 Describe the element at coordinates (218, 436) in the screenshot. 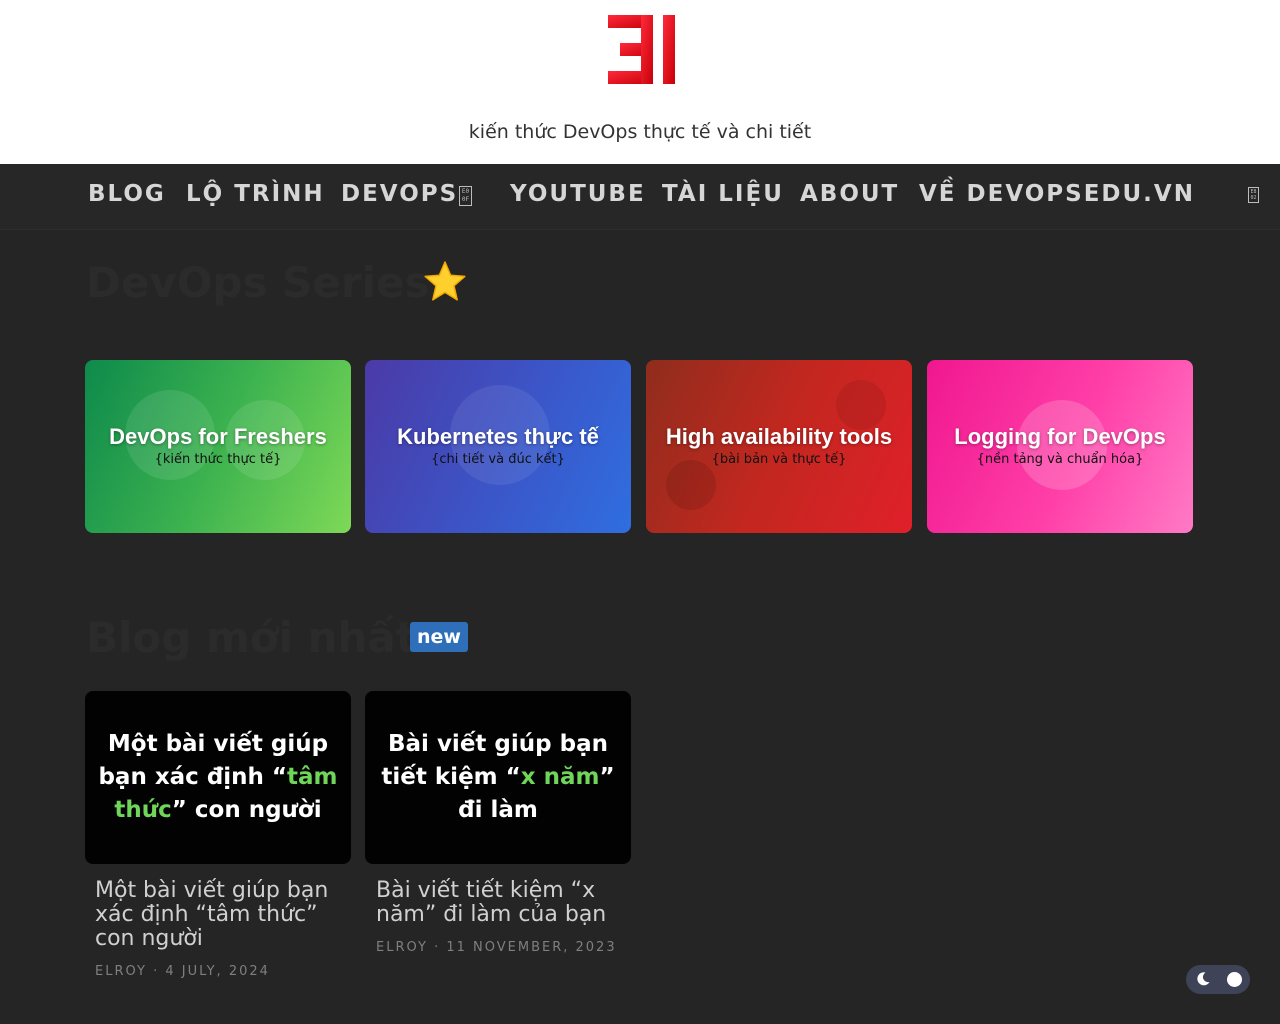

I see `card-title: DevOps for Freshers` at that location.